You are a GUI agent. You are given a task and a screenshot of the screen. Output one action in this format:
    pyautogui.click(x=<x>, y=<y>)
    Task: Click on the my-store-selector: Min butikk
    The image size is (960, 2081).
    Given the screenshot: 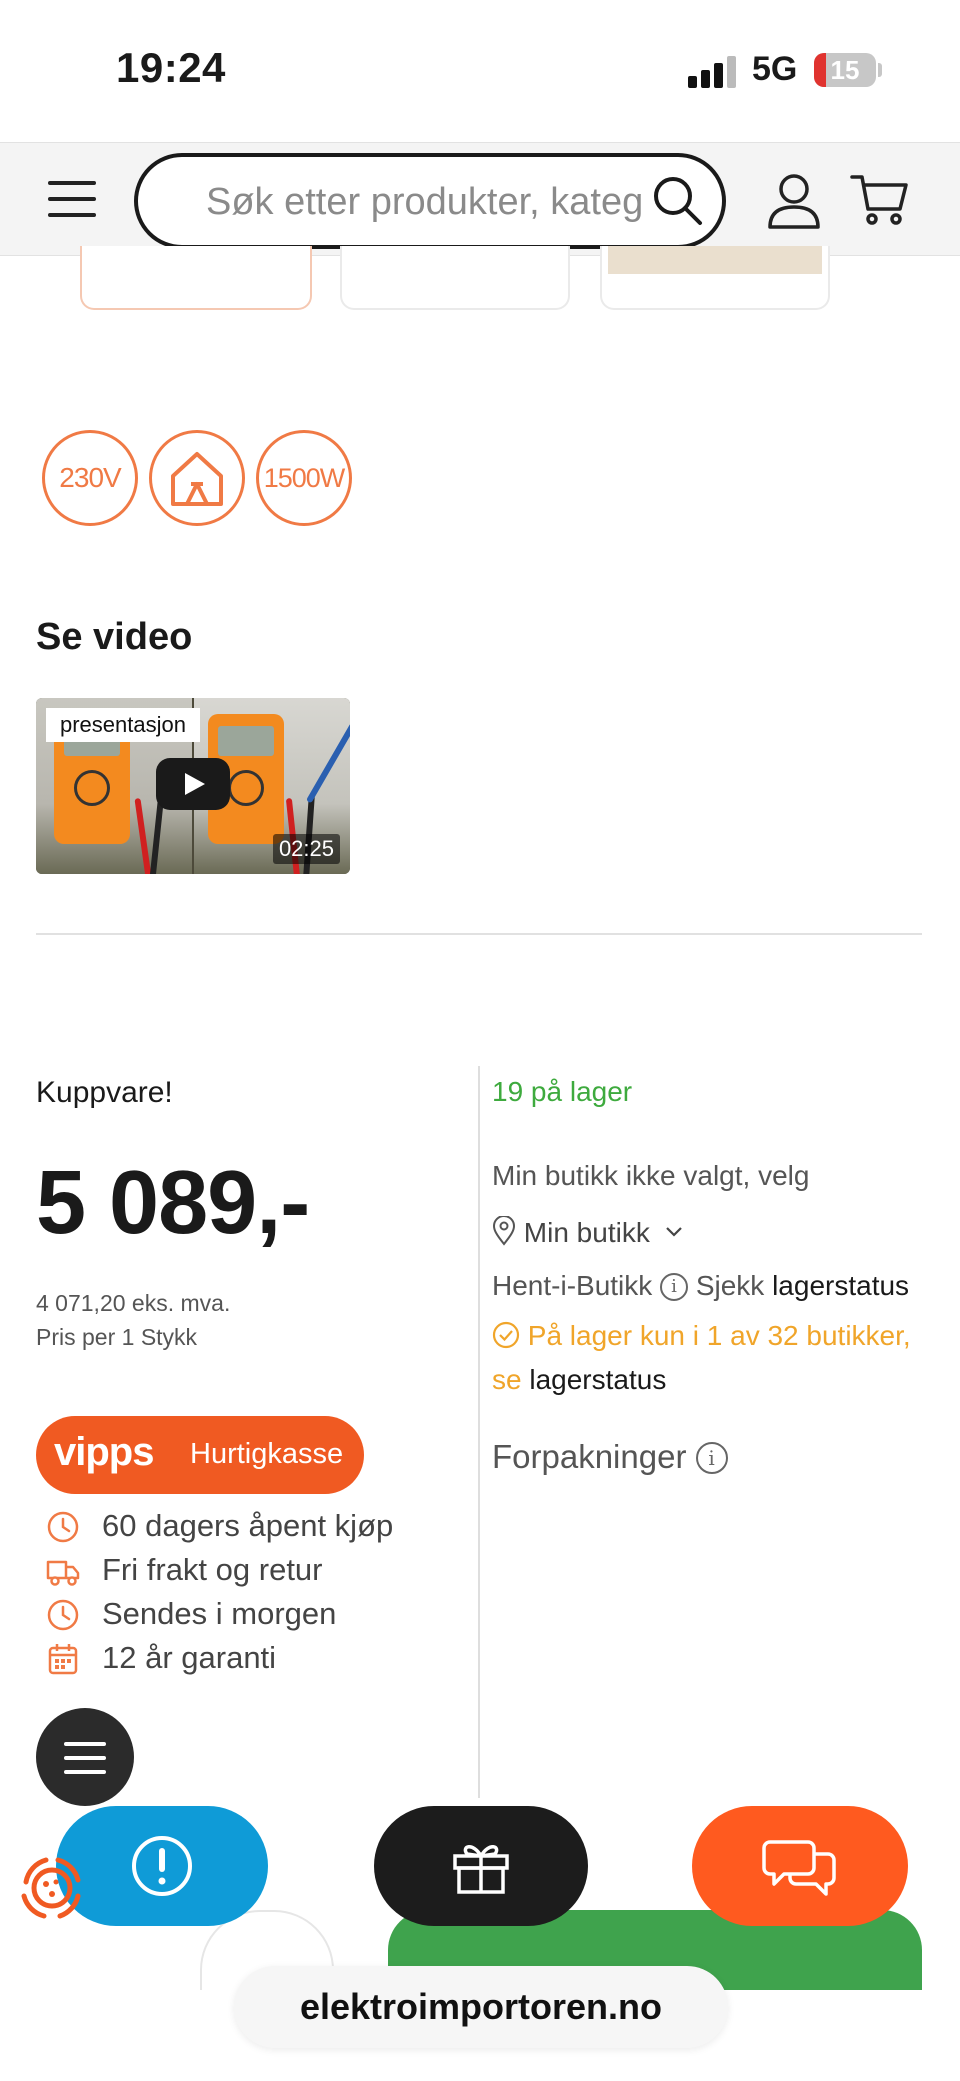 What is the action you would take?
    pyautogui.click(x=588, y=1232)
    